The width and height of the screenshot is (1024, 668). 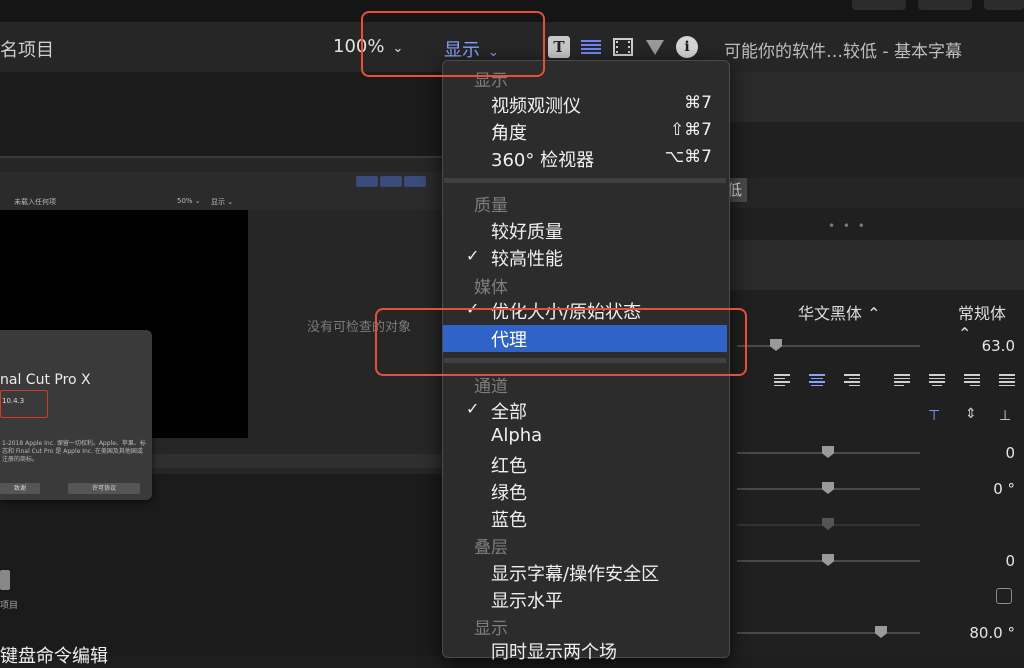 I want to click on justify-left-icon, so click(x=902, y=380).